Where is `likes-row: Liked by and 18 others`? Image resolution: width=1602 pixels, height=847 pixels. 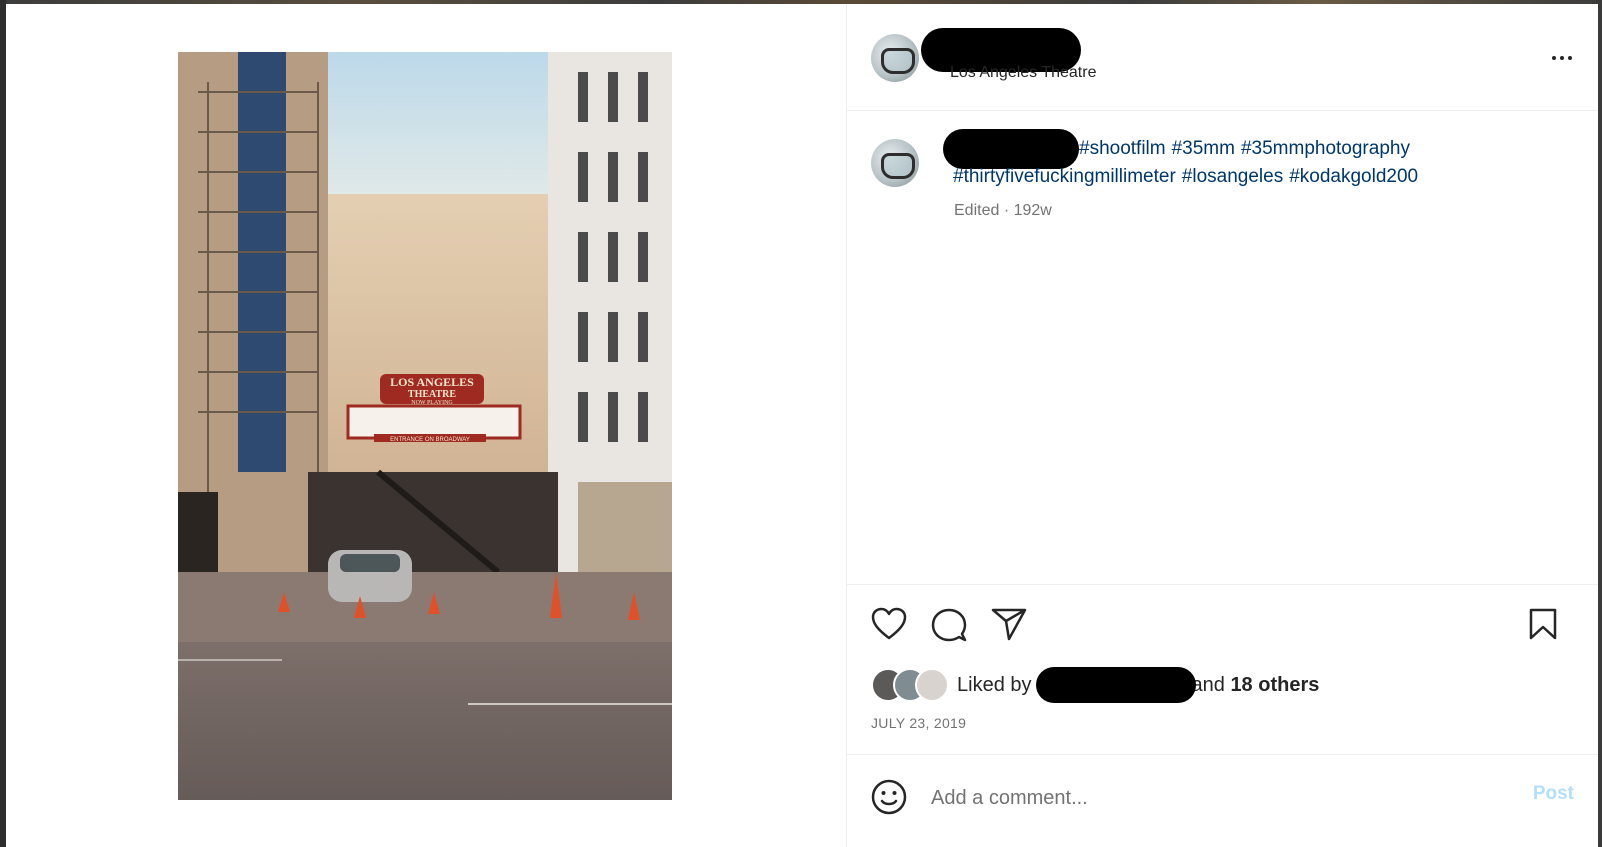 likes-row: Liked by and 18 others is located at coordinates (1095, 685).